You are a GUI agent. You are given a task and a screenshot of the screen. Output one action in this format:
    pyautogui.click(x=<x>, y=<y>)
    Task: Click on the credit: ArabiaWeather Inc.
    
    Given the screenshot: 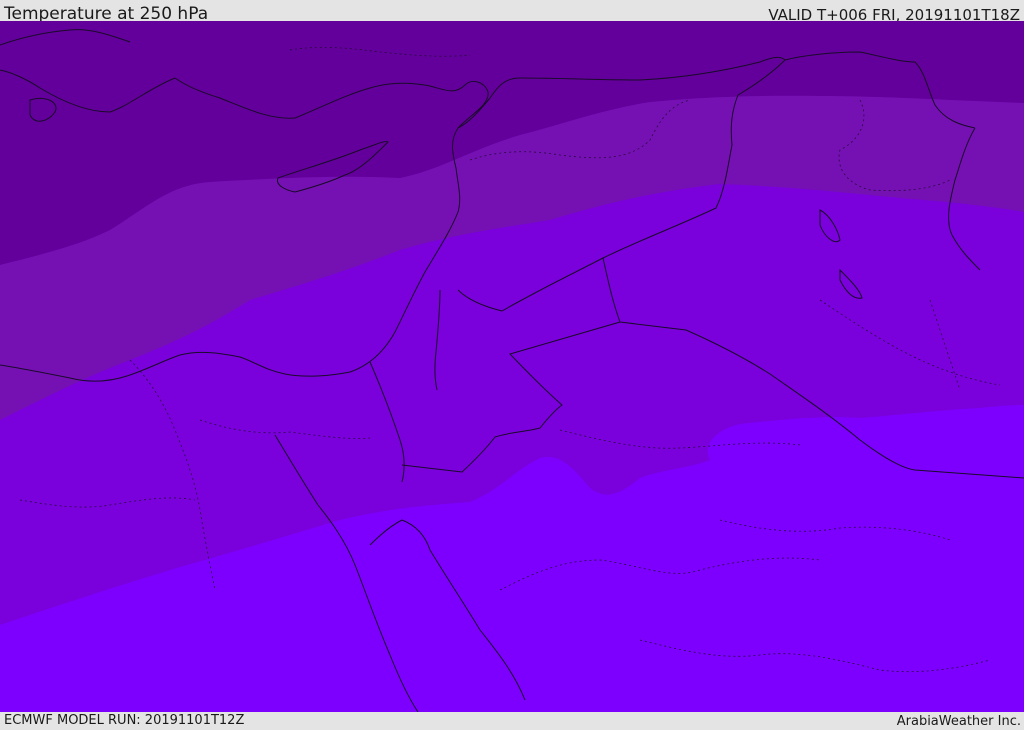 What is the action you would take?
    pyautogui.click(x=958, y=721)
    